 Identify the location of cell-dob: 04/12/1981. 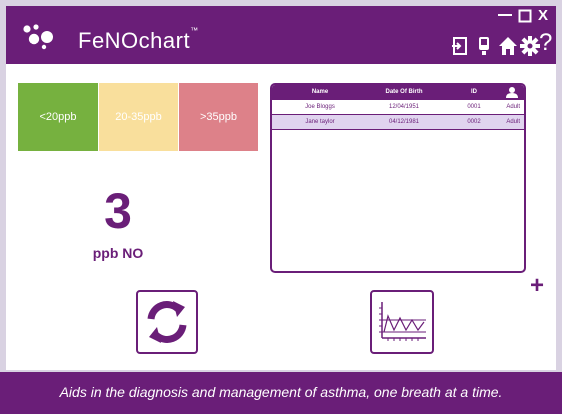
(404, 122).